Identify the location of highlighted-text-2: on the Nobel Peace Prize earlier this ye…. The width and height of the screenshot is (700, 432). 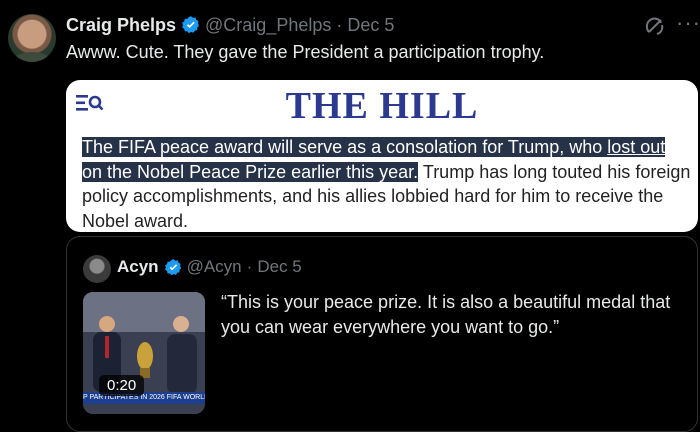
(250, 171).